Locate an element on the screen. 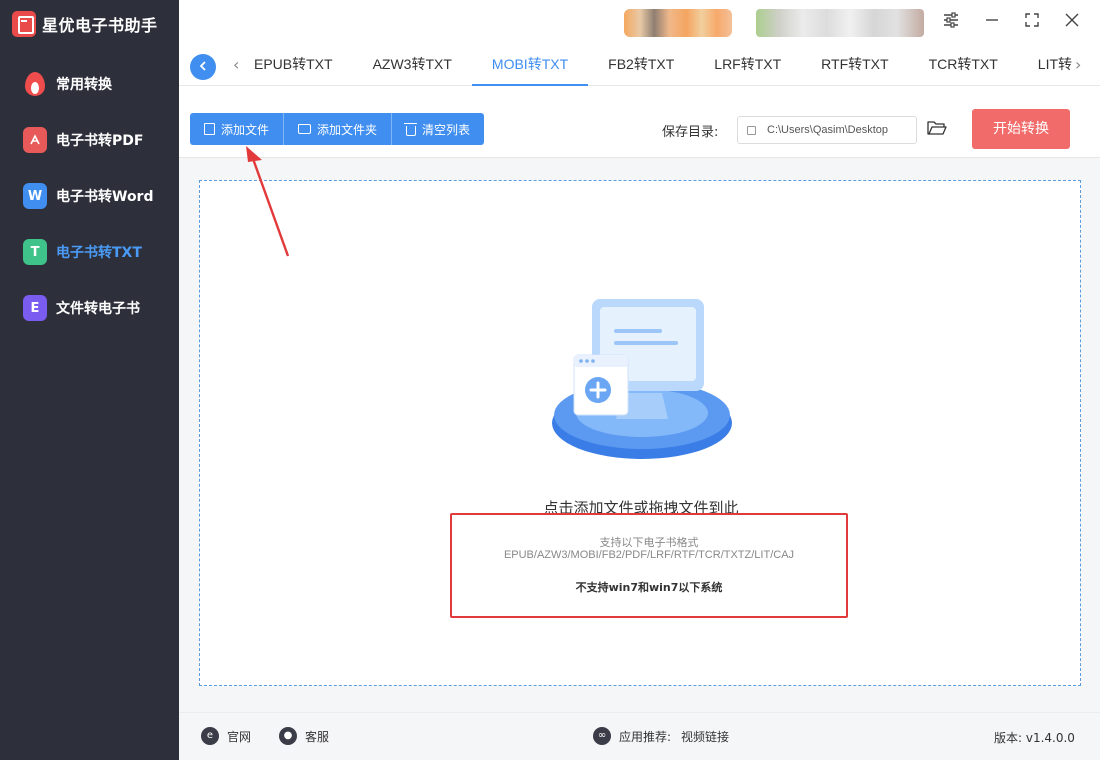  ebook-icon: E is located at coordinates (35, 308).